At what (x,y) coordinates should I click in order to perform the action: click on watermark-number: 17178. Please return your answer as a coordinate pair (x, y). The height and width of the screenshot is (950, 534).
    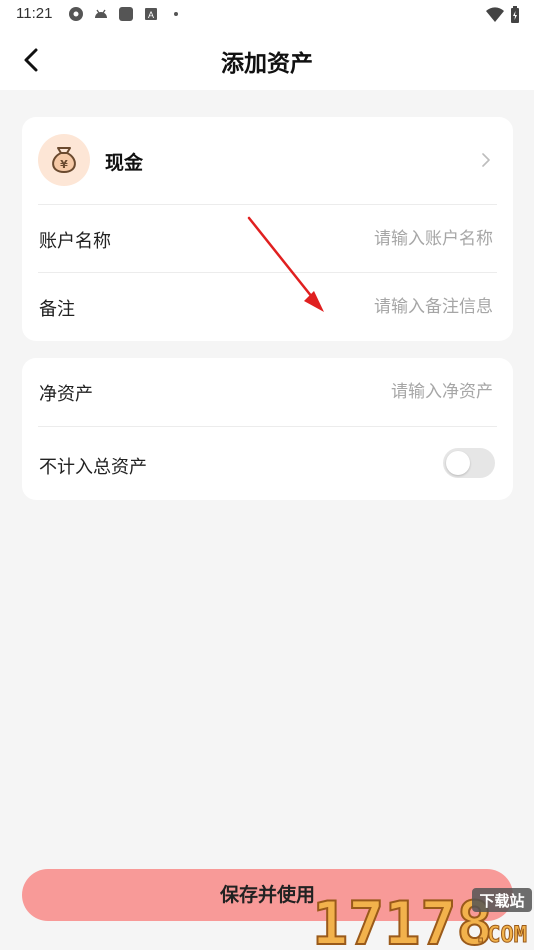
    Looking at the image, I should click on (402, 919).